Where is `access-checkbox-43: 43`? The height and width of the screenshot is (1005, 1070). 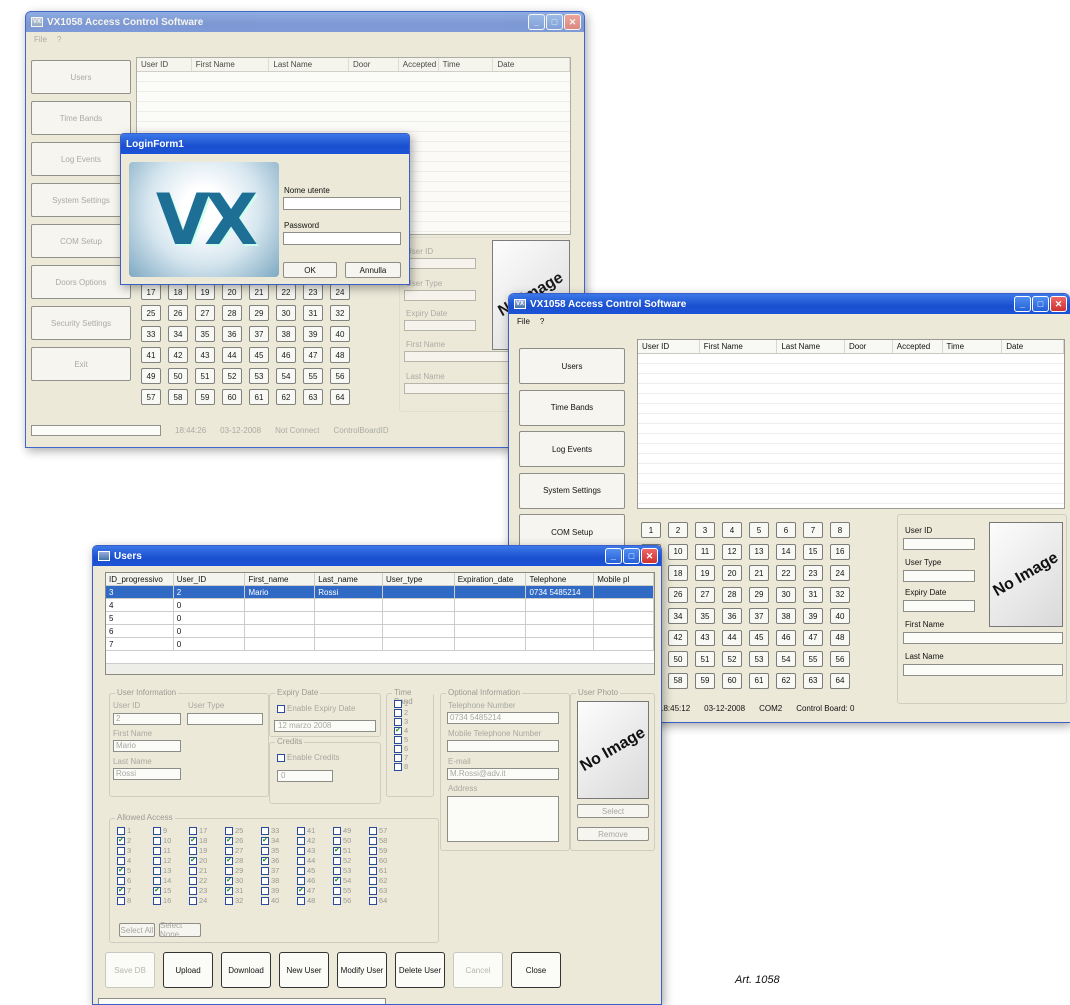
access-checkbox-43: 43 is located at coordinates (315, 851).